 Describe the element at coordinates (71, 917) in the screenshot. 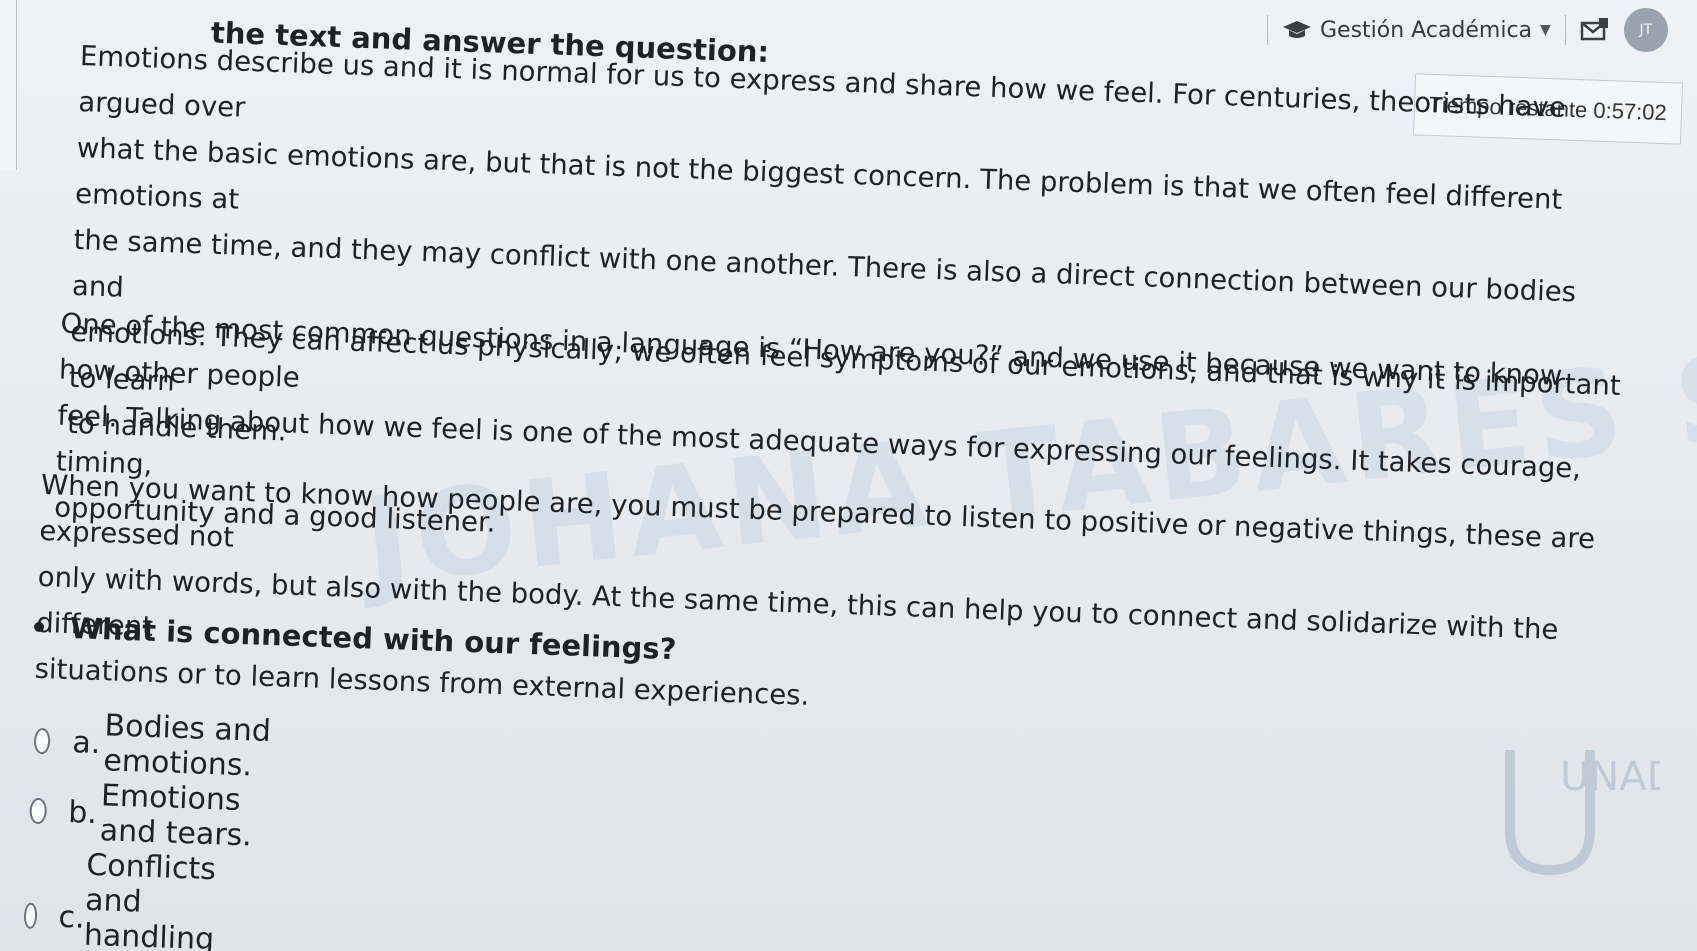

I see `option-letter: c.` at that location.